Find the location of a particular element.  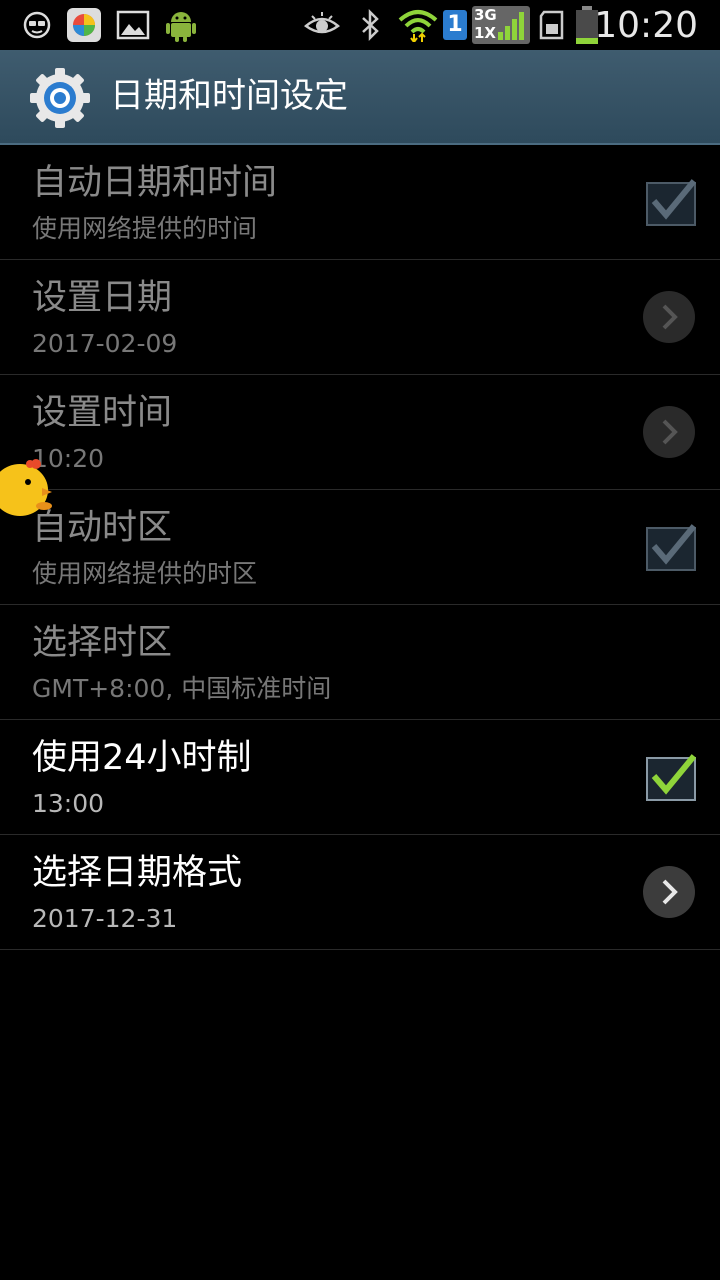

auto-date-time-checkbox is located at coordinates (671, 201).